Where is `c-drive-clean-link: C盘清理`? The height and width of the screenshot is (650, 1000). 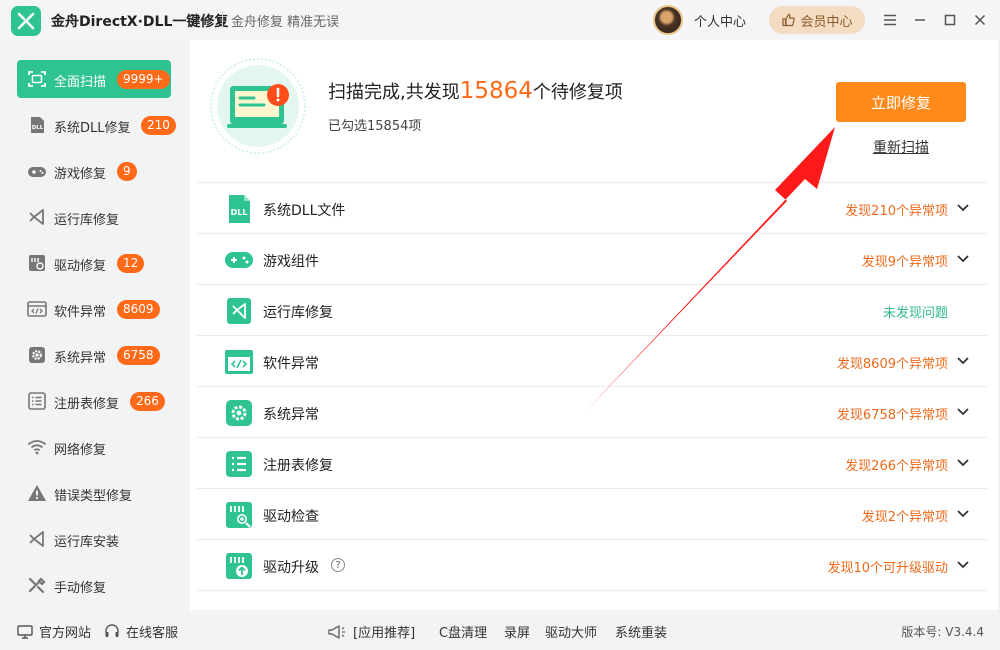 c-drive-clean-link: C盘清理 is located at coordinates (463, 631).